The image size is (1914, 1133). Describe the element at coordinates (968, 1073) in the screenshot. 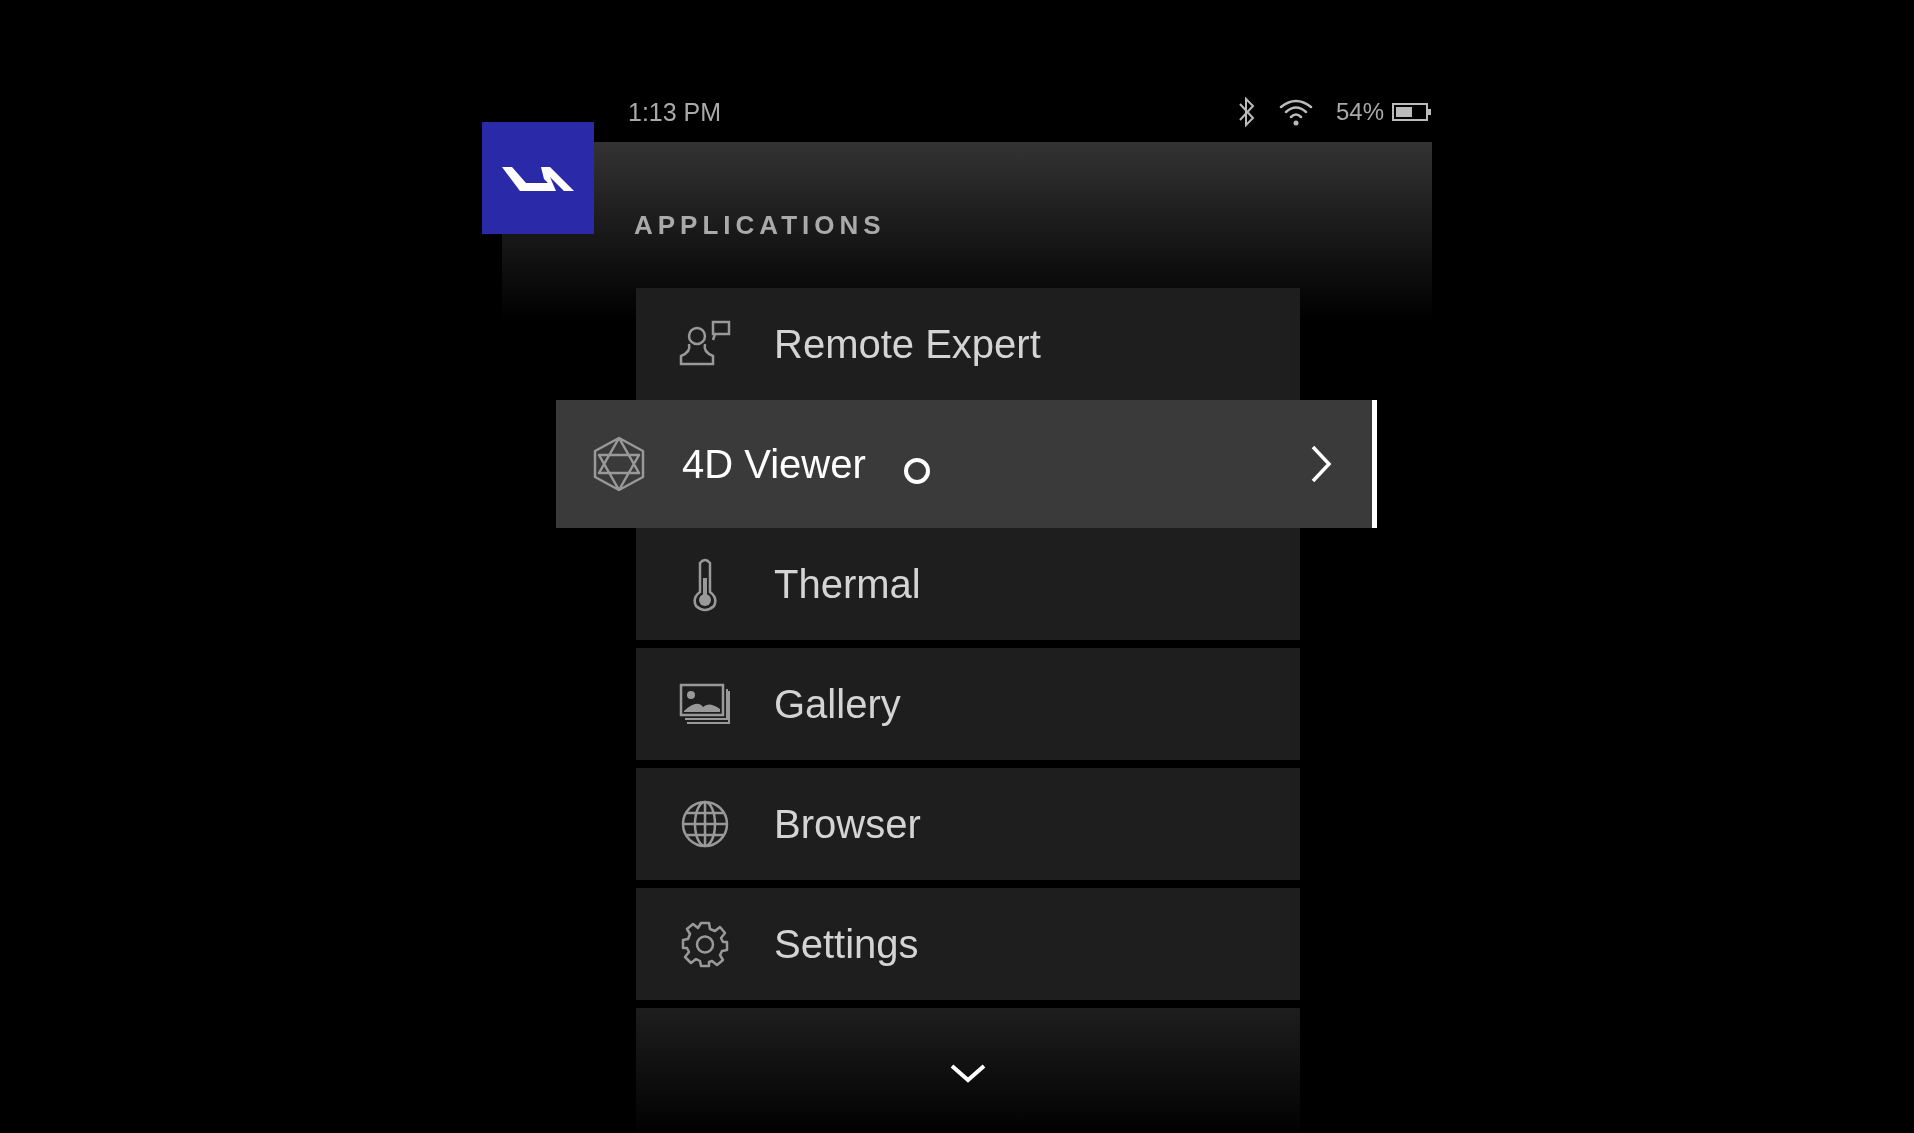

I see `chevron-down-icon` at that location.